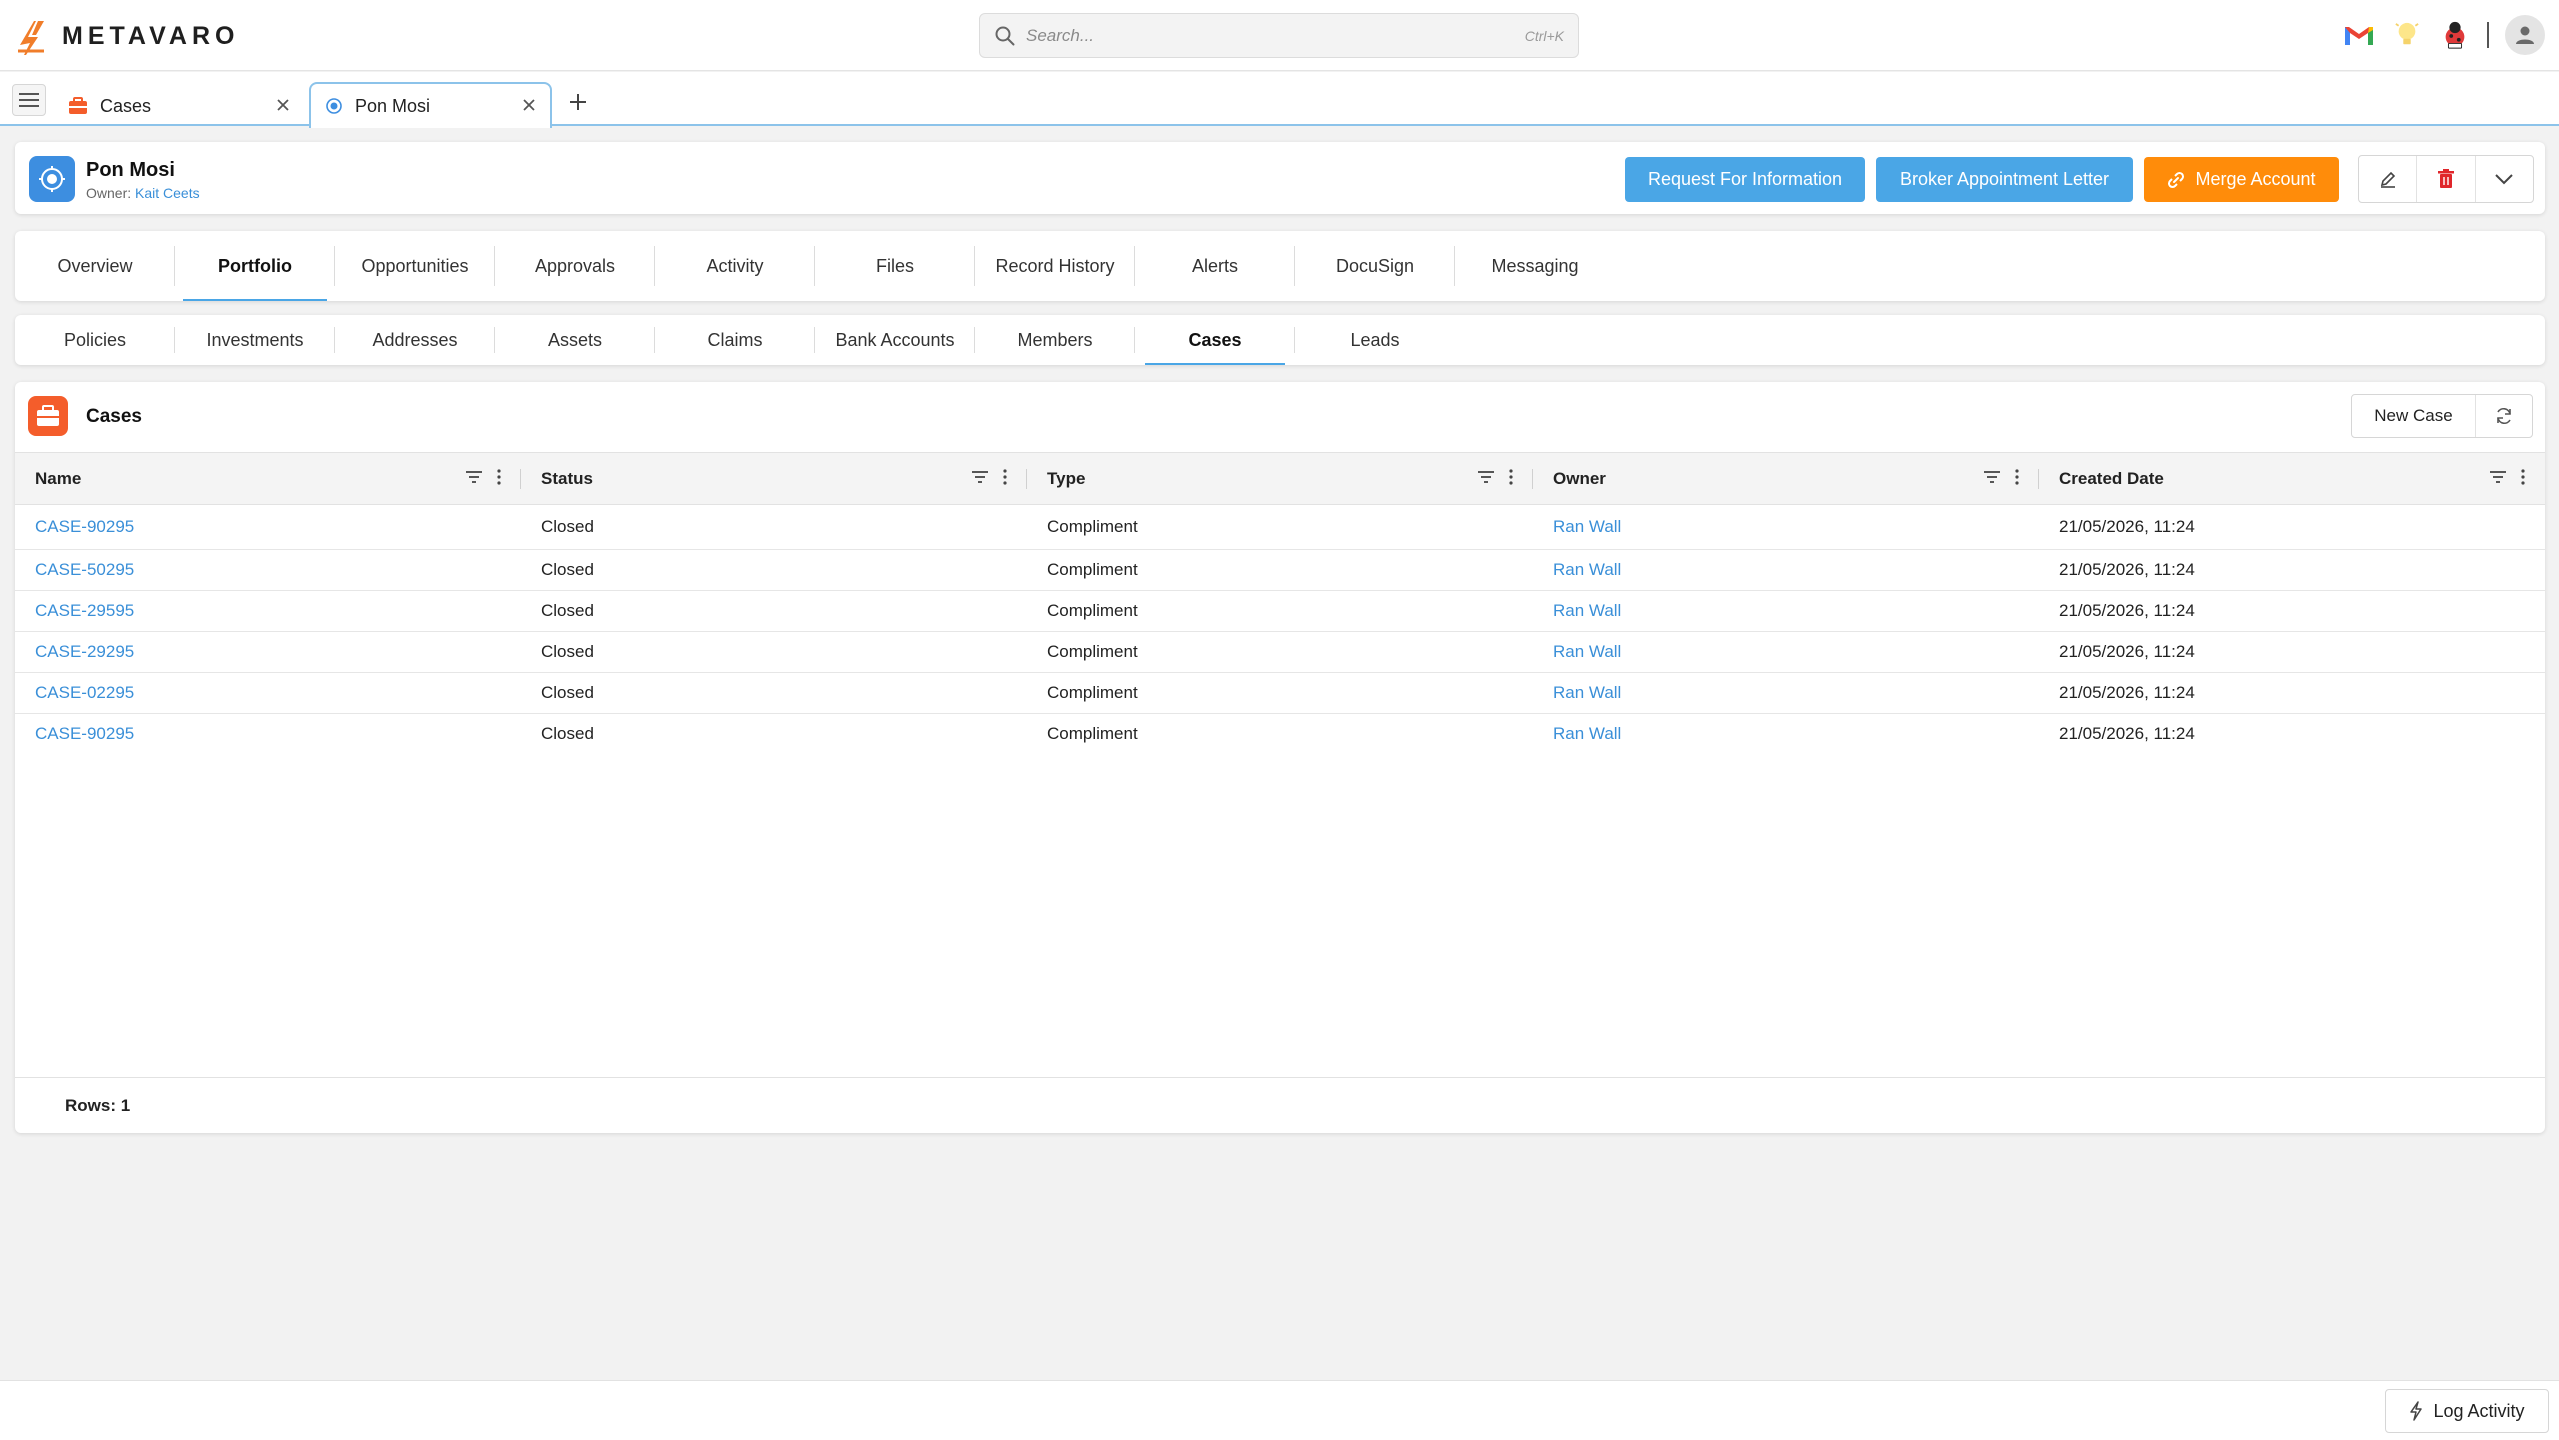 This screenshot has width=2559, height=1440. I want to click on trash-icon, so click(2445, 178).